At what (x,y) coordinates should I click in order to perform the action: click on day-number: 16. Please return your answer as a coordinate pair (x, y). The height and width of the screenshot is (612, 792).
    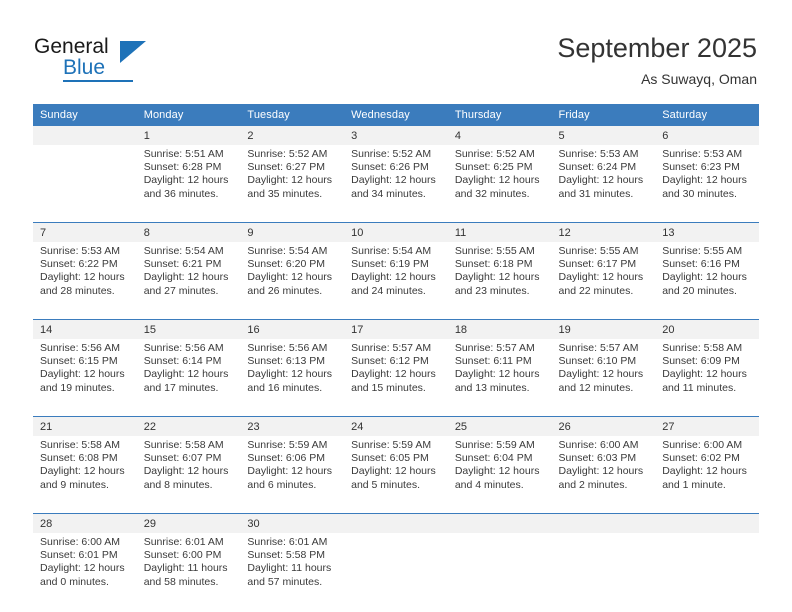
    Looking at the image, I should click on (292, 329).